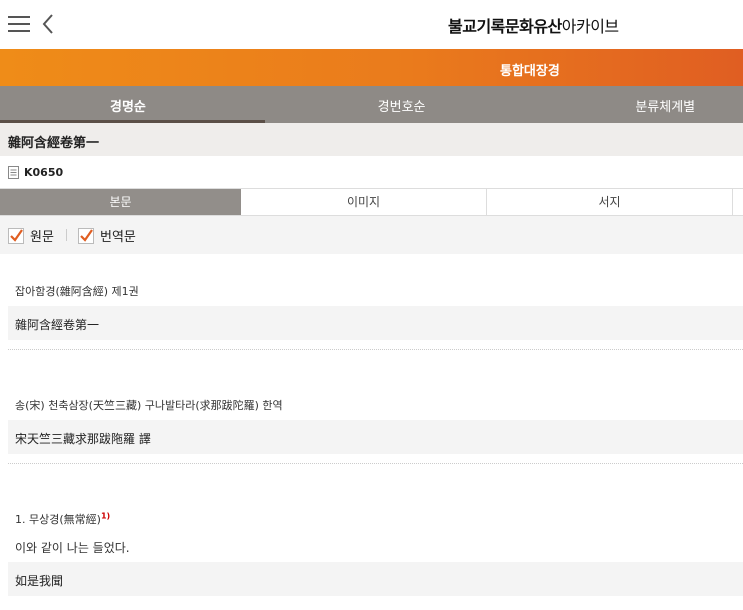 This screenshot has width=743, height=610. Describe the element at coordinates (83, 439) in the screenshot. I see `original-text-value: 宋天竺三藏求那跋陁羅 譯` at that location.